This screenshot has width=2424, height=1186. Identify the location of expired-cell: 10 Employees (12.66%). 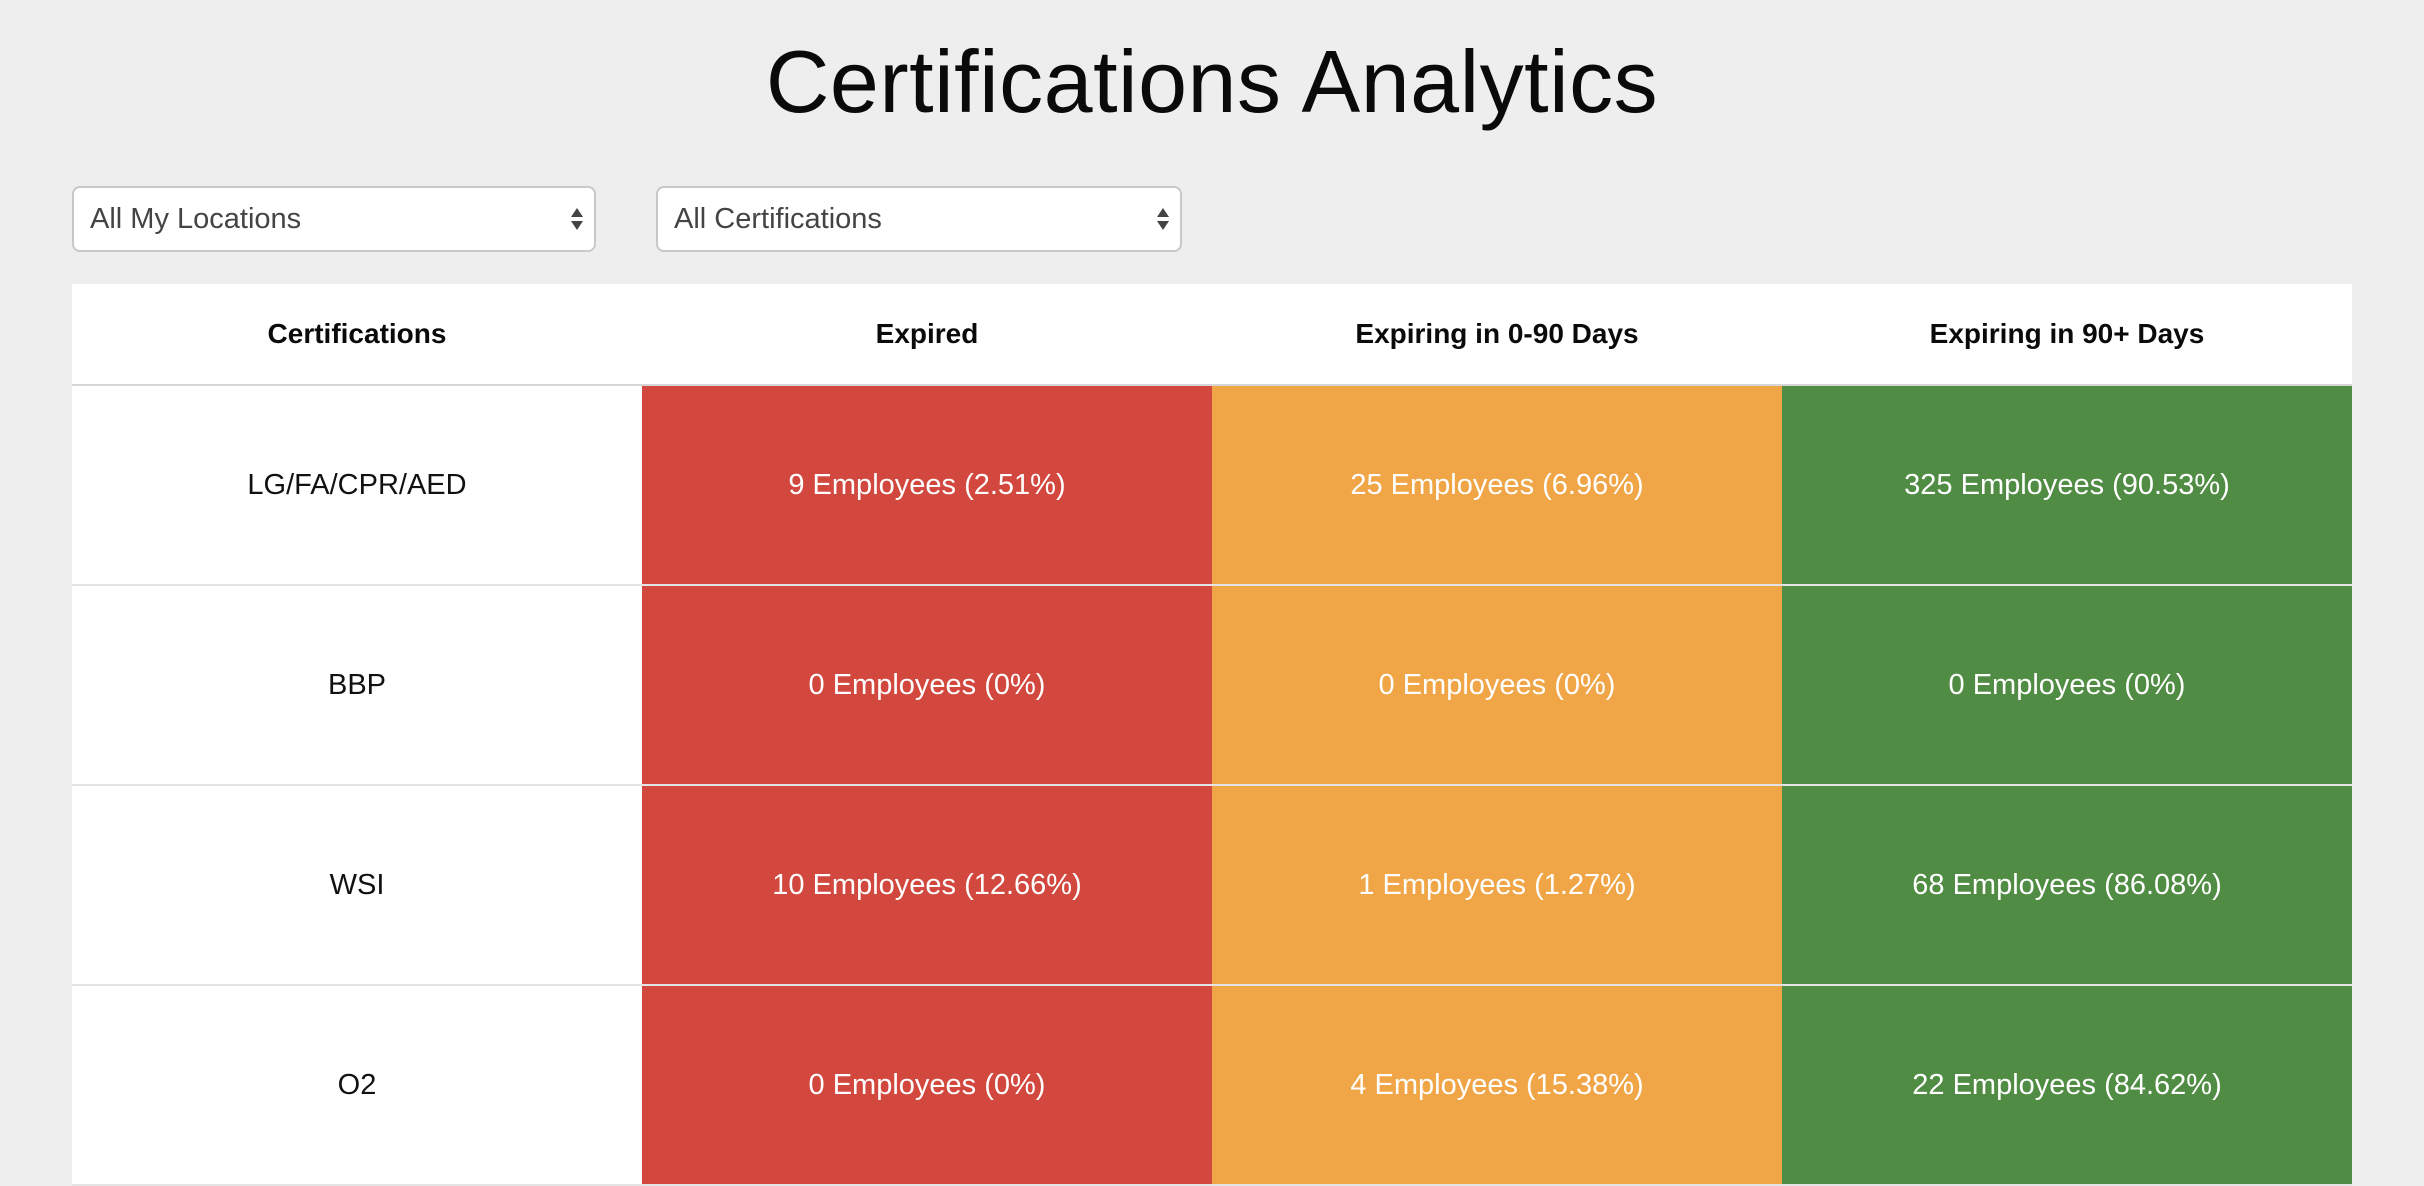
(927, 885).